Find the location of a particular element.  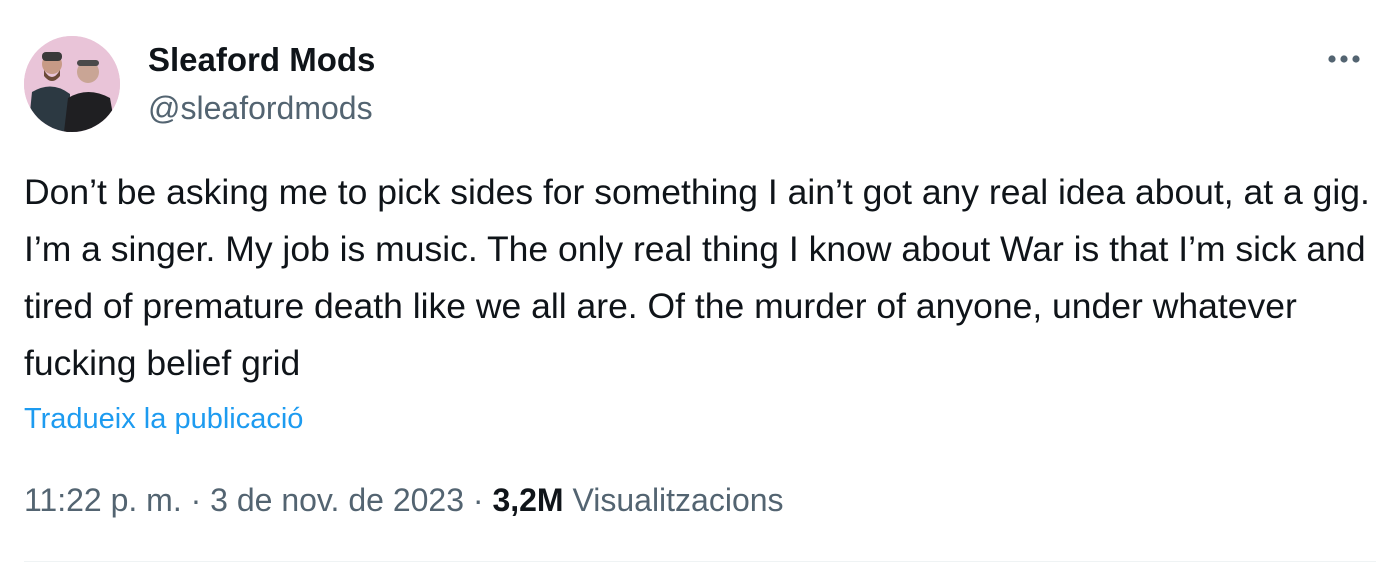

timestamp-time: 11:22 p. m. is located at coordinates (103, 500).